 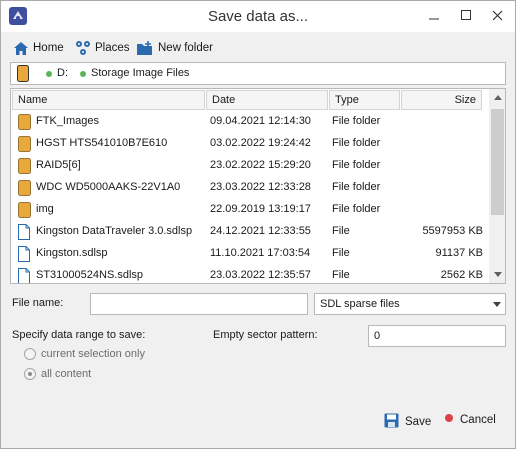 I want to click on save-label: Save, so click(x=418, y=422).